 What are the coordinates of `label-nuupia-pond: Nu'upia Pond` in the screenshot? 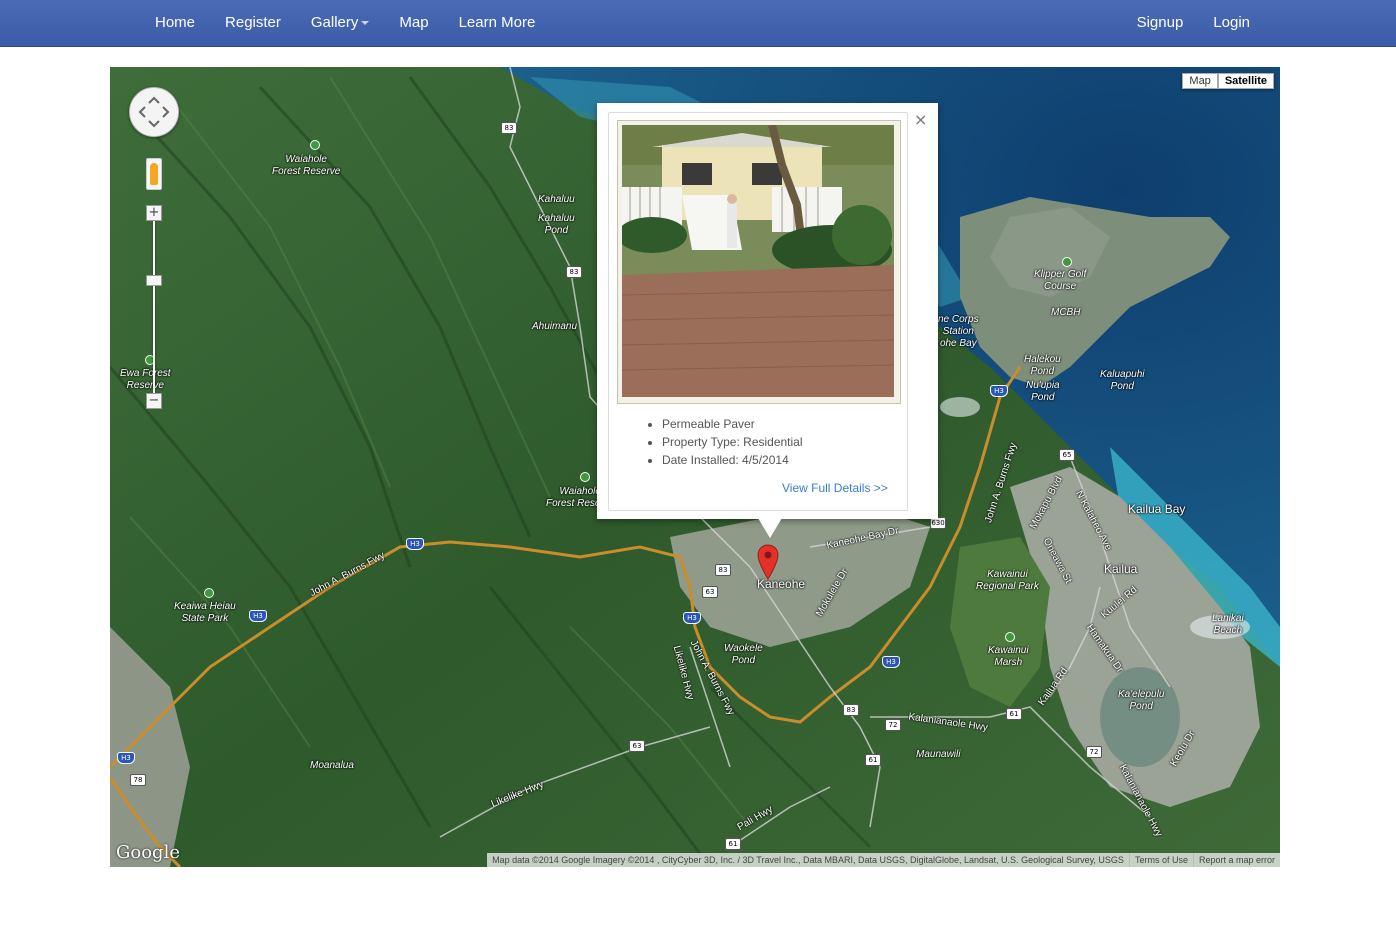 It's located at (1043, 391).